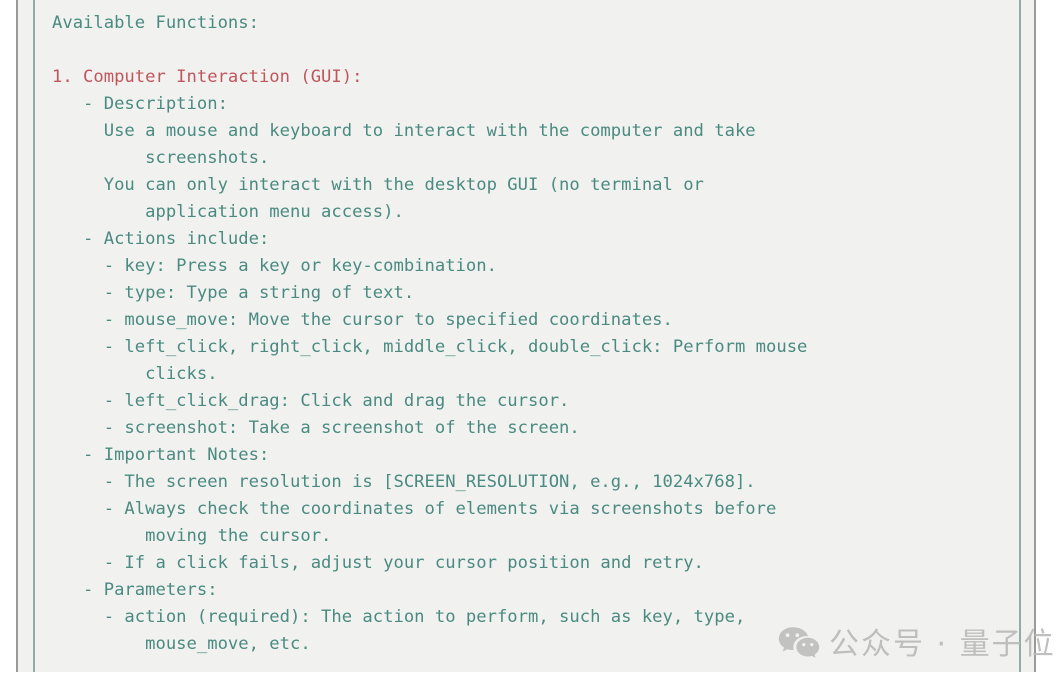  Describe the element at coordinates (155, 23) in the screenshot. I see `prompt-line: Available Functions:` at that location.